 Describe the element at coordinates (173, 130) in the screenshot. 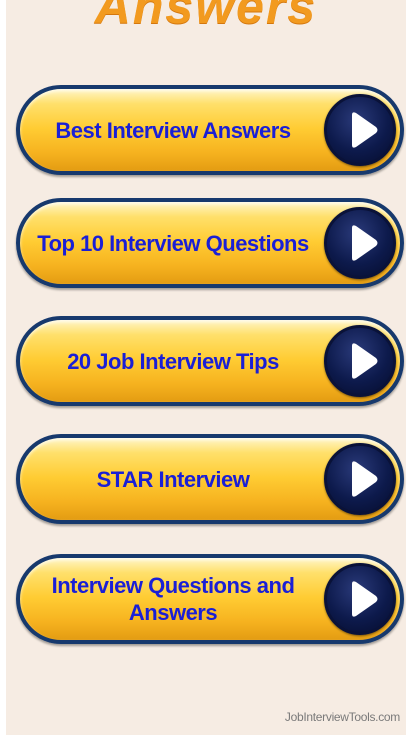

I see `button-label: Best Interview Answers` at that location.